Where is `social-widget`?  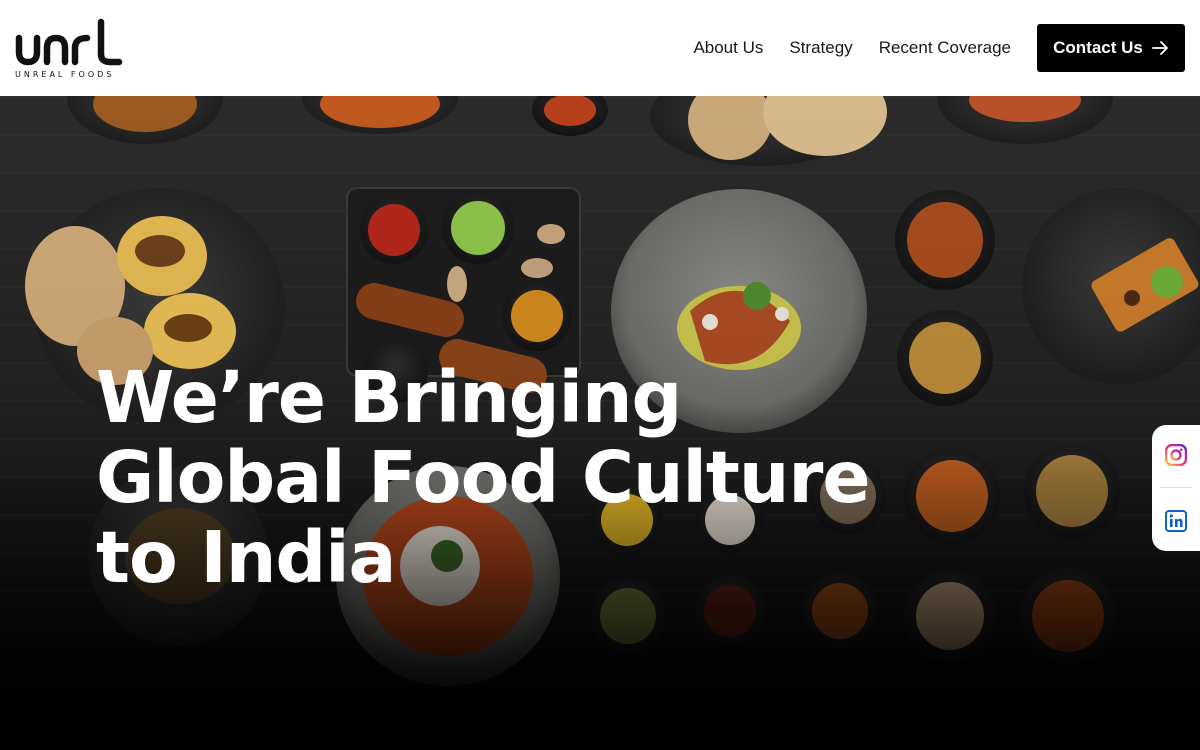 social-widget is located at coordinates (1176, 488).